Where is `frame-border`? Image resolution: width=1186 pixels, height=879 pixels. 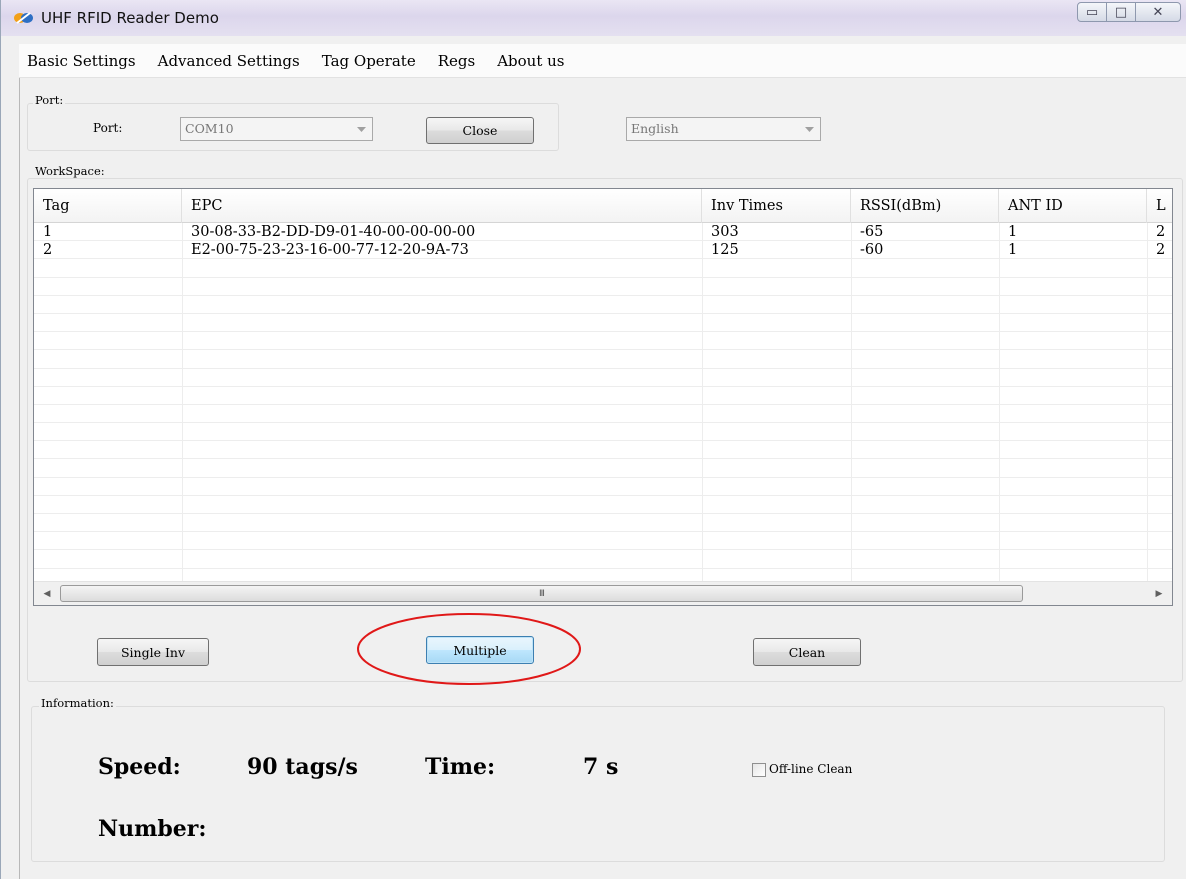 frame-border is located at coordinates (19, 461).